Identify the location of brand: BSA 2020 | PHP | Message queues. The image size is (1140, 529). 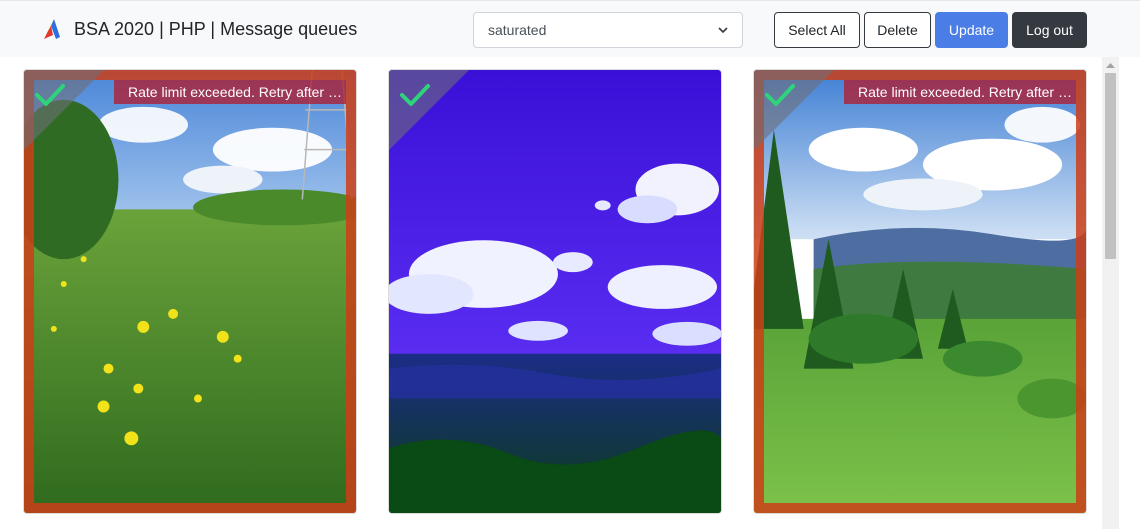
(199, 29).